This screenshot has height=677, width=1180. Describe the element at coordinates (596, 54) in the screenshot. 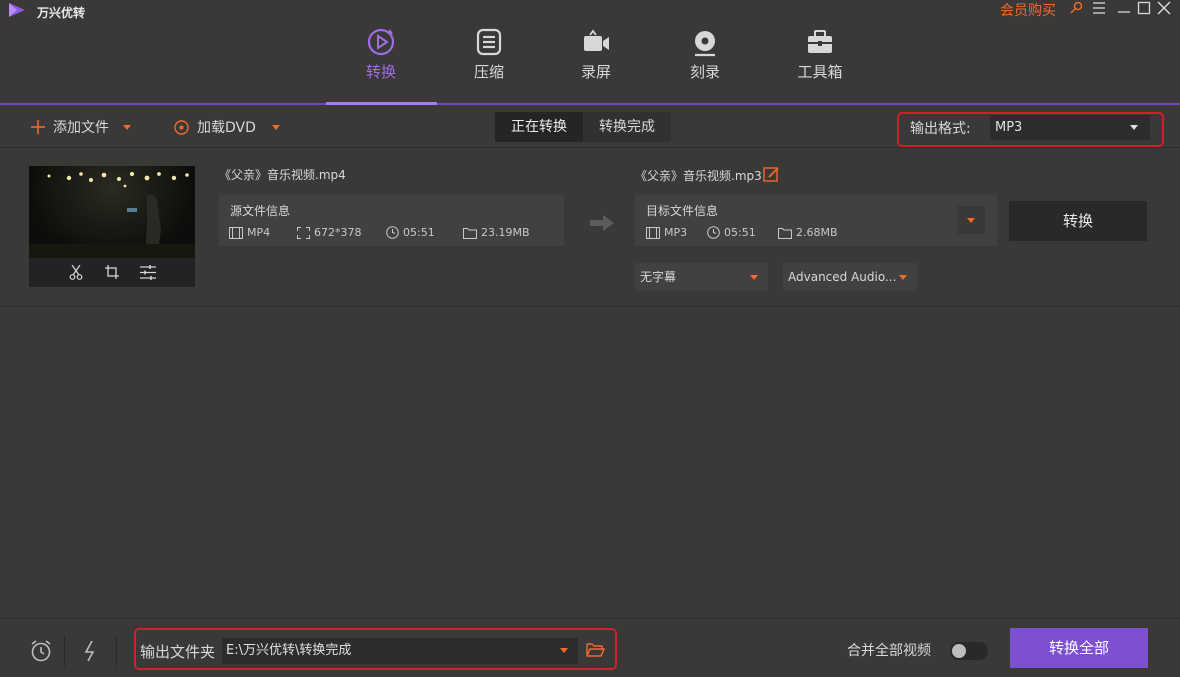

I see `nav-record: 录屏` at that location.